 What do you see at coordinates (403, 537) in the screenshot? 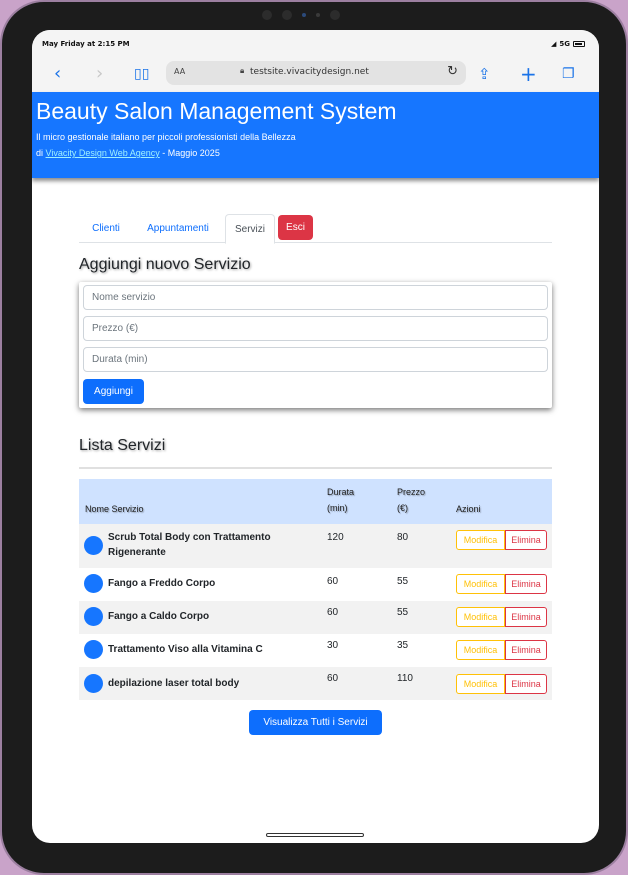
I see `service-price: 80` at bounding box center [403, 537].